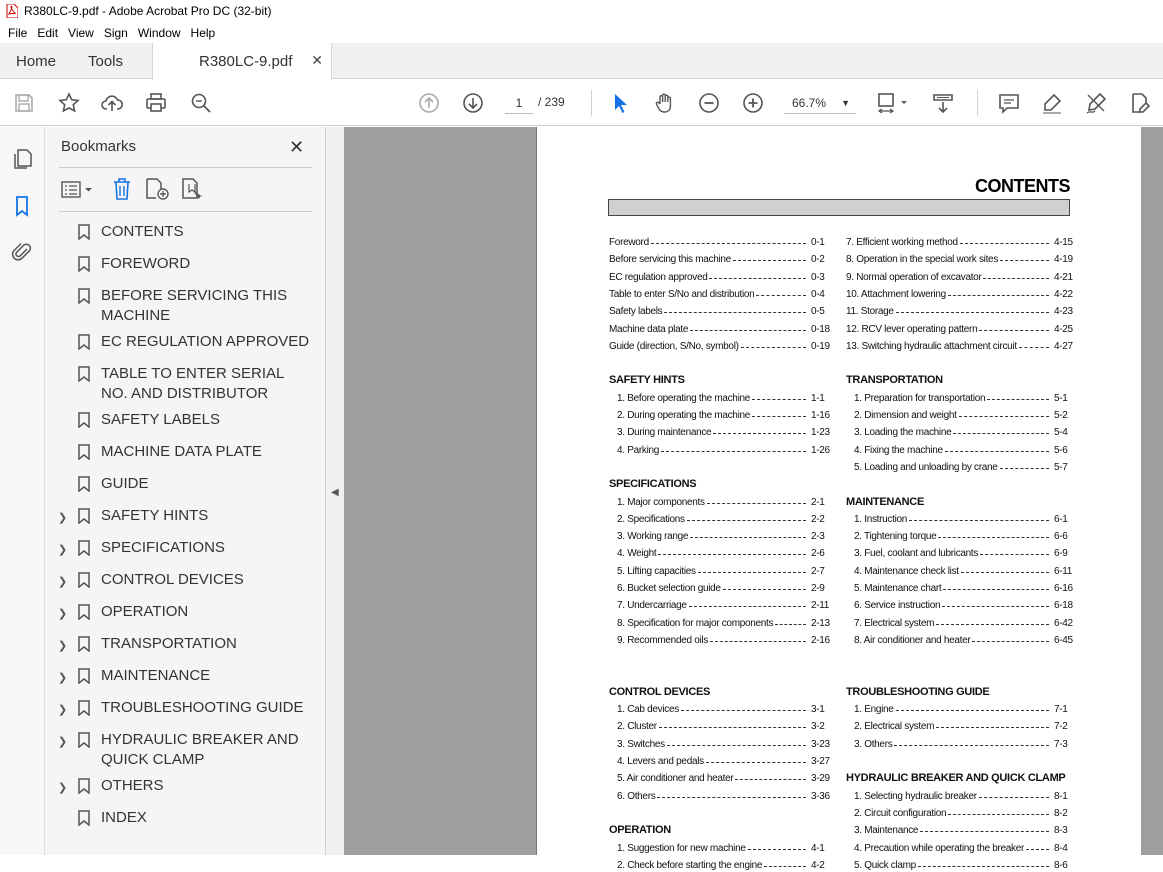 The image size is (1163, 872). What do you see at coordinates (820, 103) in the screenshot?
I see `zoom-level-select: 66.7% ▼` at bounding box center [820, 103].